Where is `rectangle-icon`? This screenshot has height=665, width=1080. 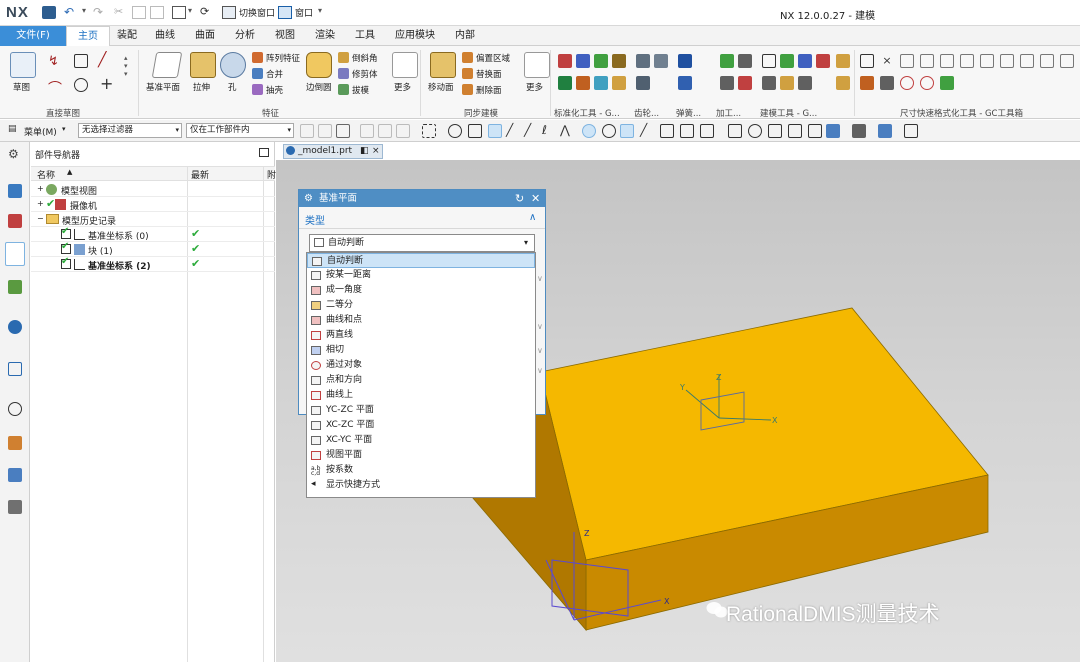
rectangle-icon is located at coordinates (81, 61).